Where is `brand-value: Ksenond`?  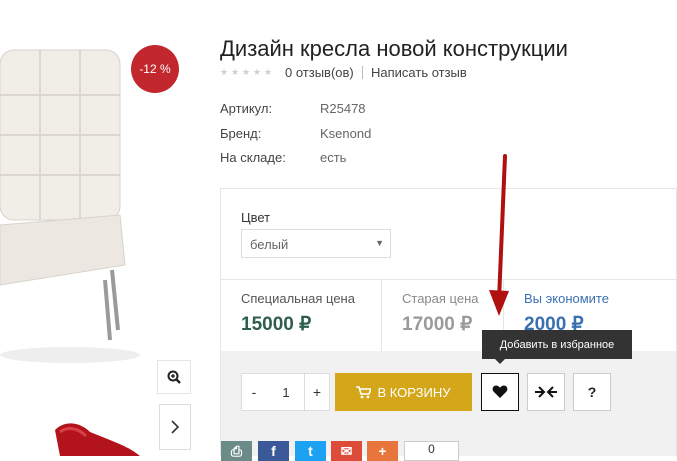 brand-value: Ksenond is located at coordinates (345, 133).